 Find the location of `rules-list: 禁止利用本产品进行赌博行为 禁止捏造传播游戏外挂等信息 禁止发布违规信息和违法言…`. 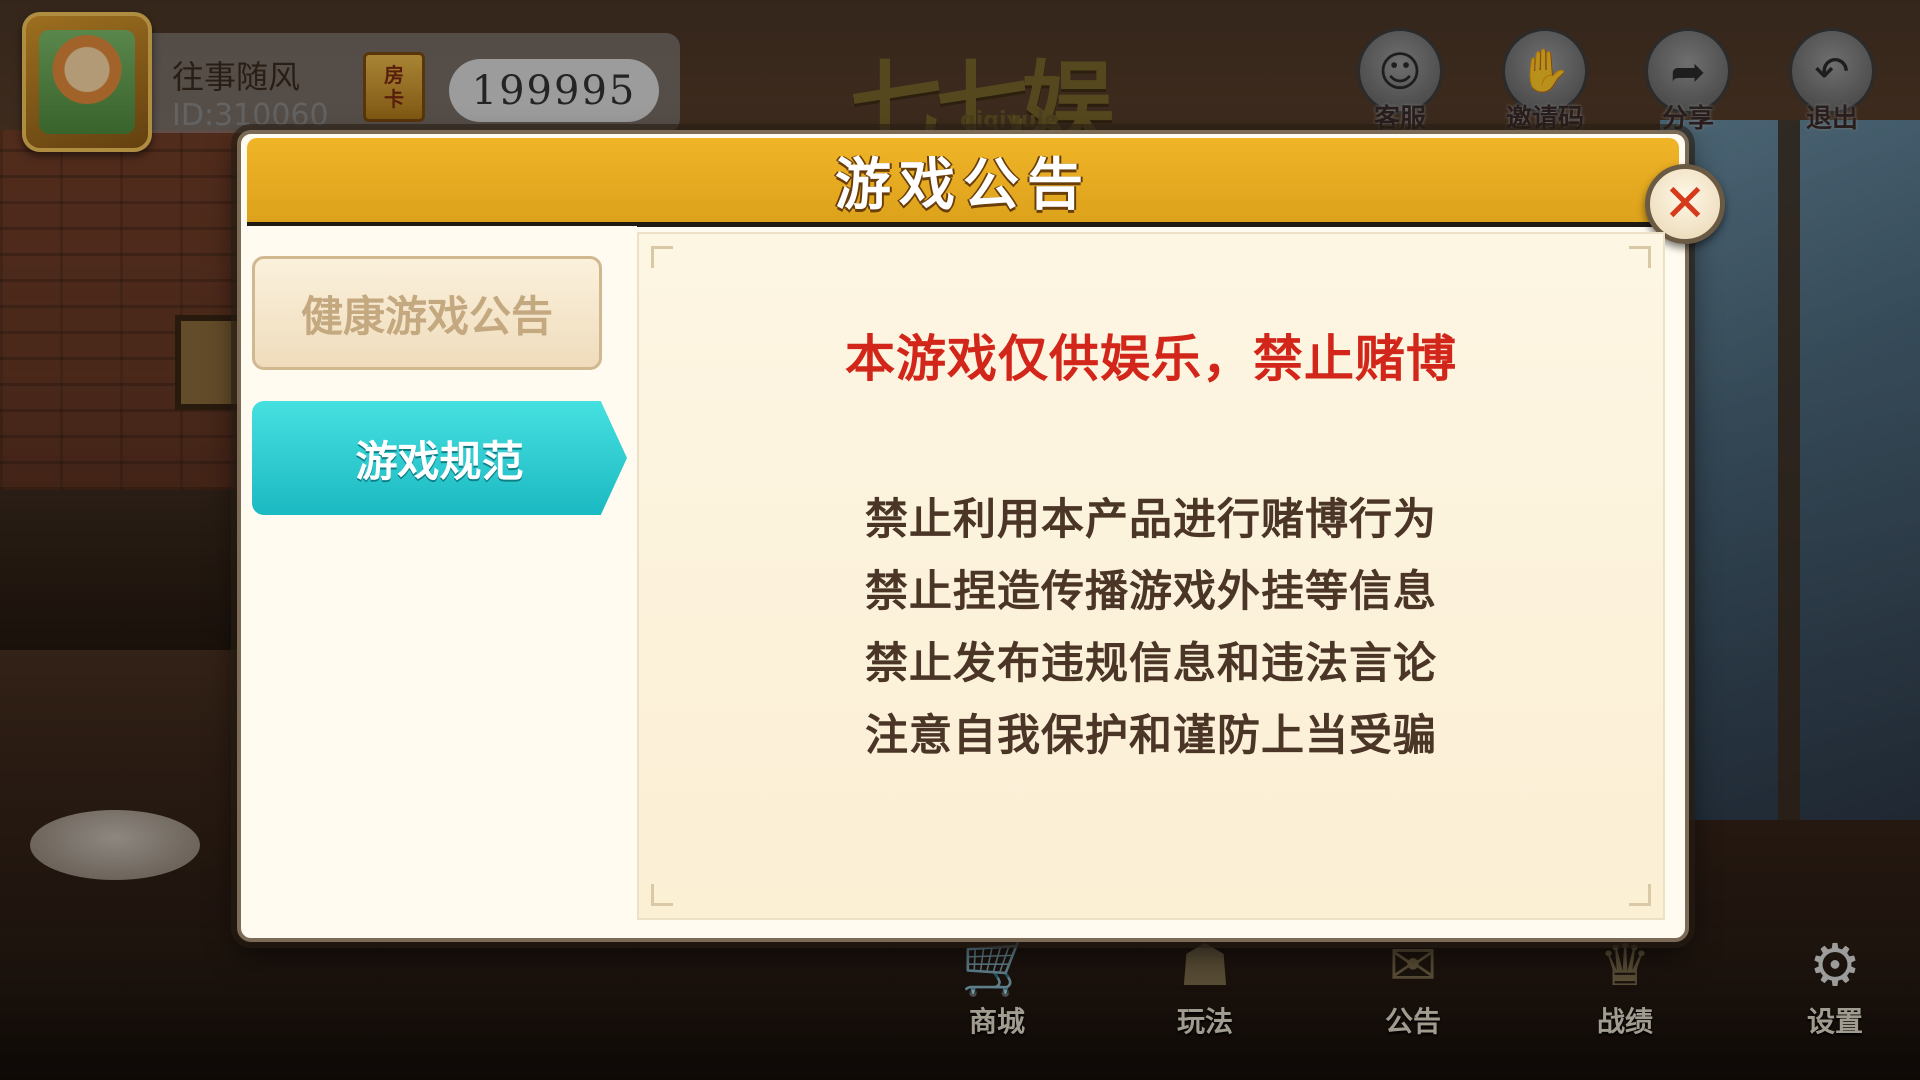

rules-list: 禁止利用本产品进行赌博行为 禁止捏造传播游戏外挂等信息 禁止发布违规信息和违法言… is located at coordinates (1151, 628).